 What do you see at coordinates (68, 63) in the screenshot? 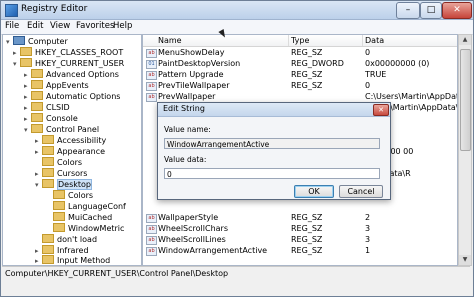
I see `tree-node-hkcu: ▾ HKEY_CURRENT_USER` at bounding box center [68, 63].